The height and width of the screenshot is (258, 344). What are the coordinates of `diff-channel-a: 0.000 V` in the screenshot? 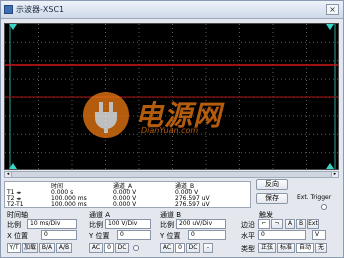 It's located at (125, 204).